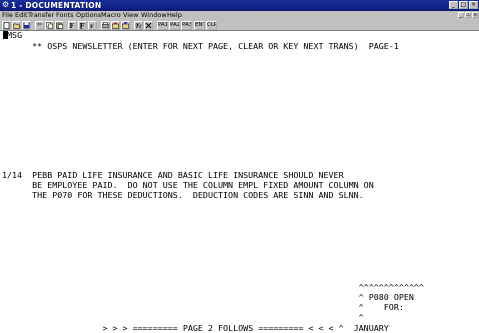 The image size is (479, 333). Describe the element at coordinates (199, 25) in the screenshot. I see `enter-key-button: ENT` at that location.